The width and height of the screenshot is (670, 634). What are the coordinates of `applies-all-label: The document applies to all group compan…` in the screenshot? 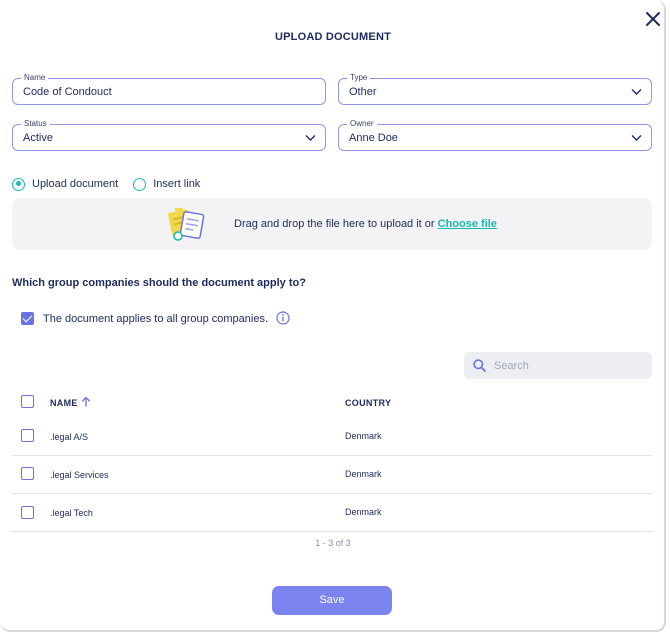 It's located at (155, 319).